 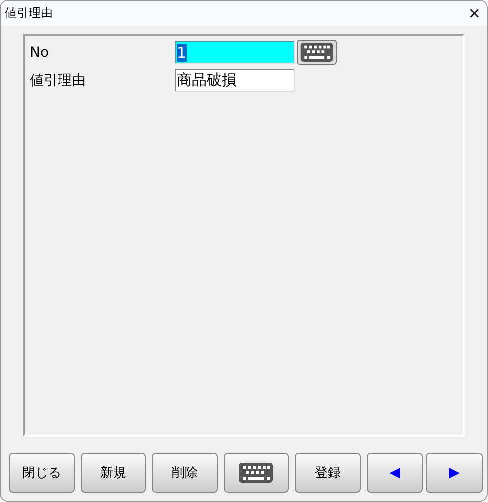 What do you see at coordinates (42, 473) in the screenshot?
I see `button: 閉じる` at bounding box center [42, 473].